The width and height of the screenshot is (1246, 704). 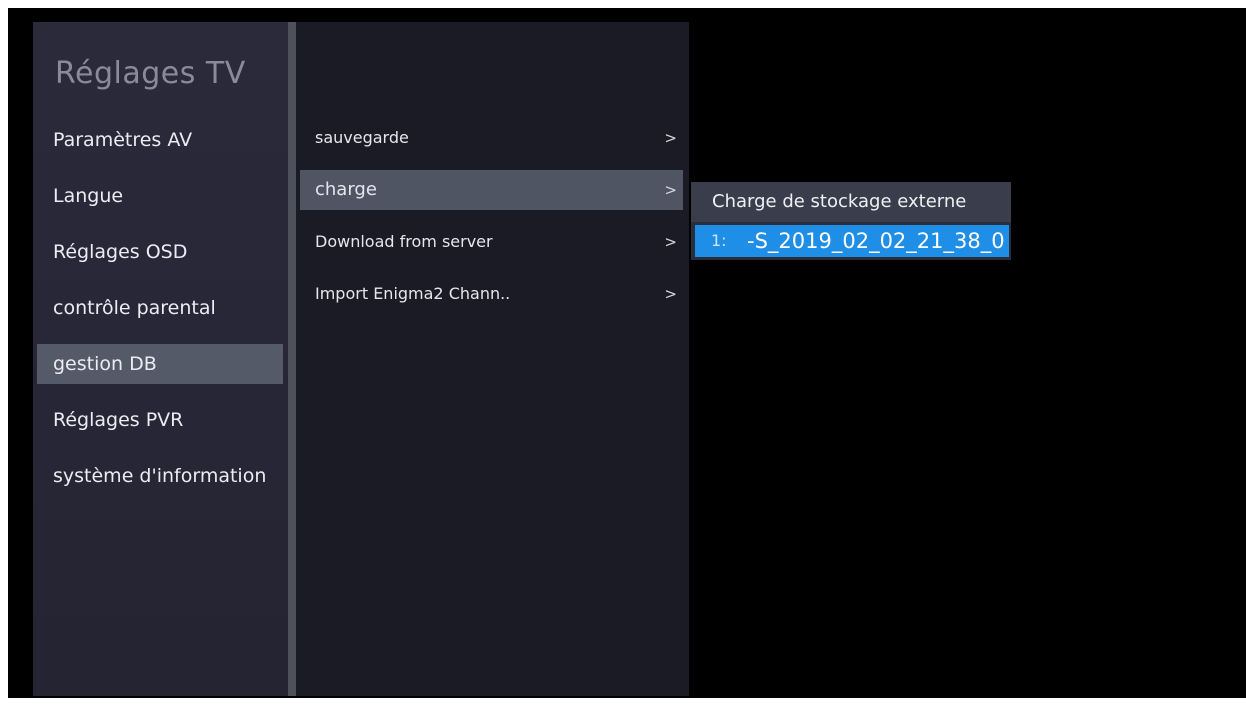 I want to click on submenu-item-label: Download from server, so click(x=404, y=241).